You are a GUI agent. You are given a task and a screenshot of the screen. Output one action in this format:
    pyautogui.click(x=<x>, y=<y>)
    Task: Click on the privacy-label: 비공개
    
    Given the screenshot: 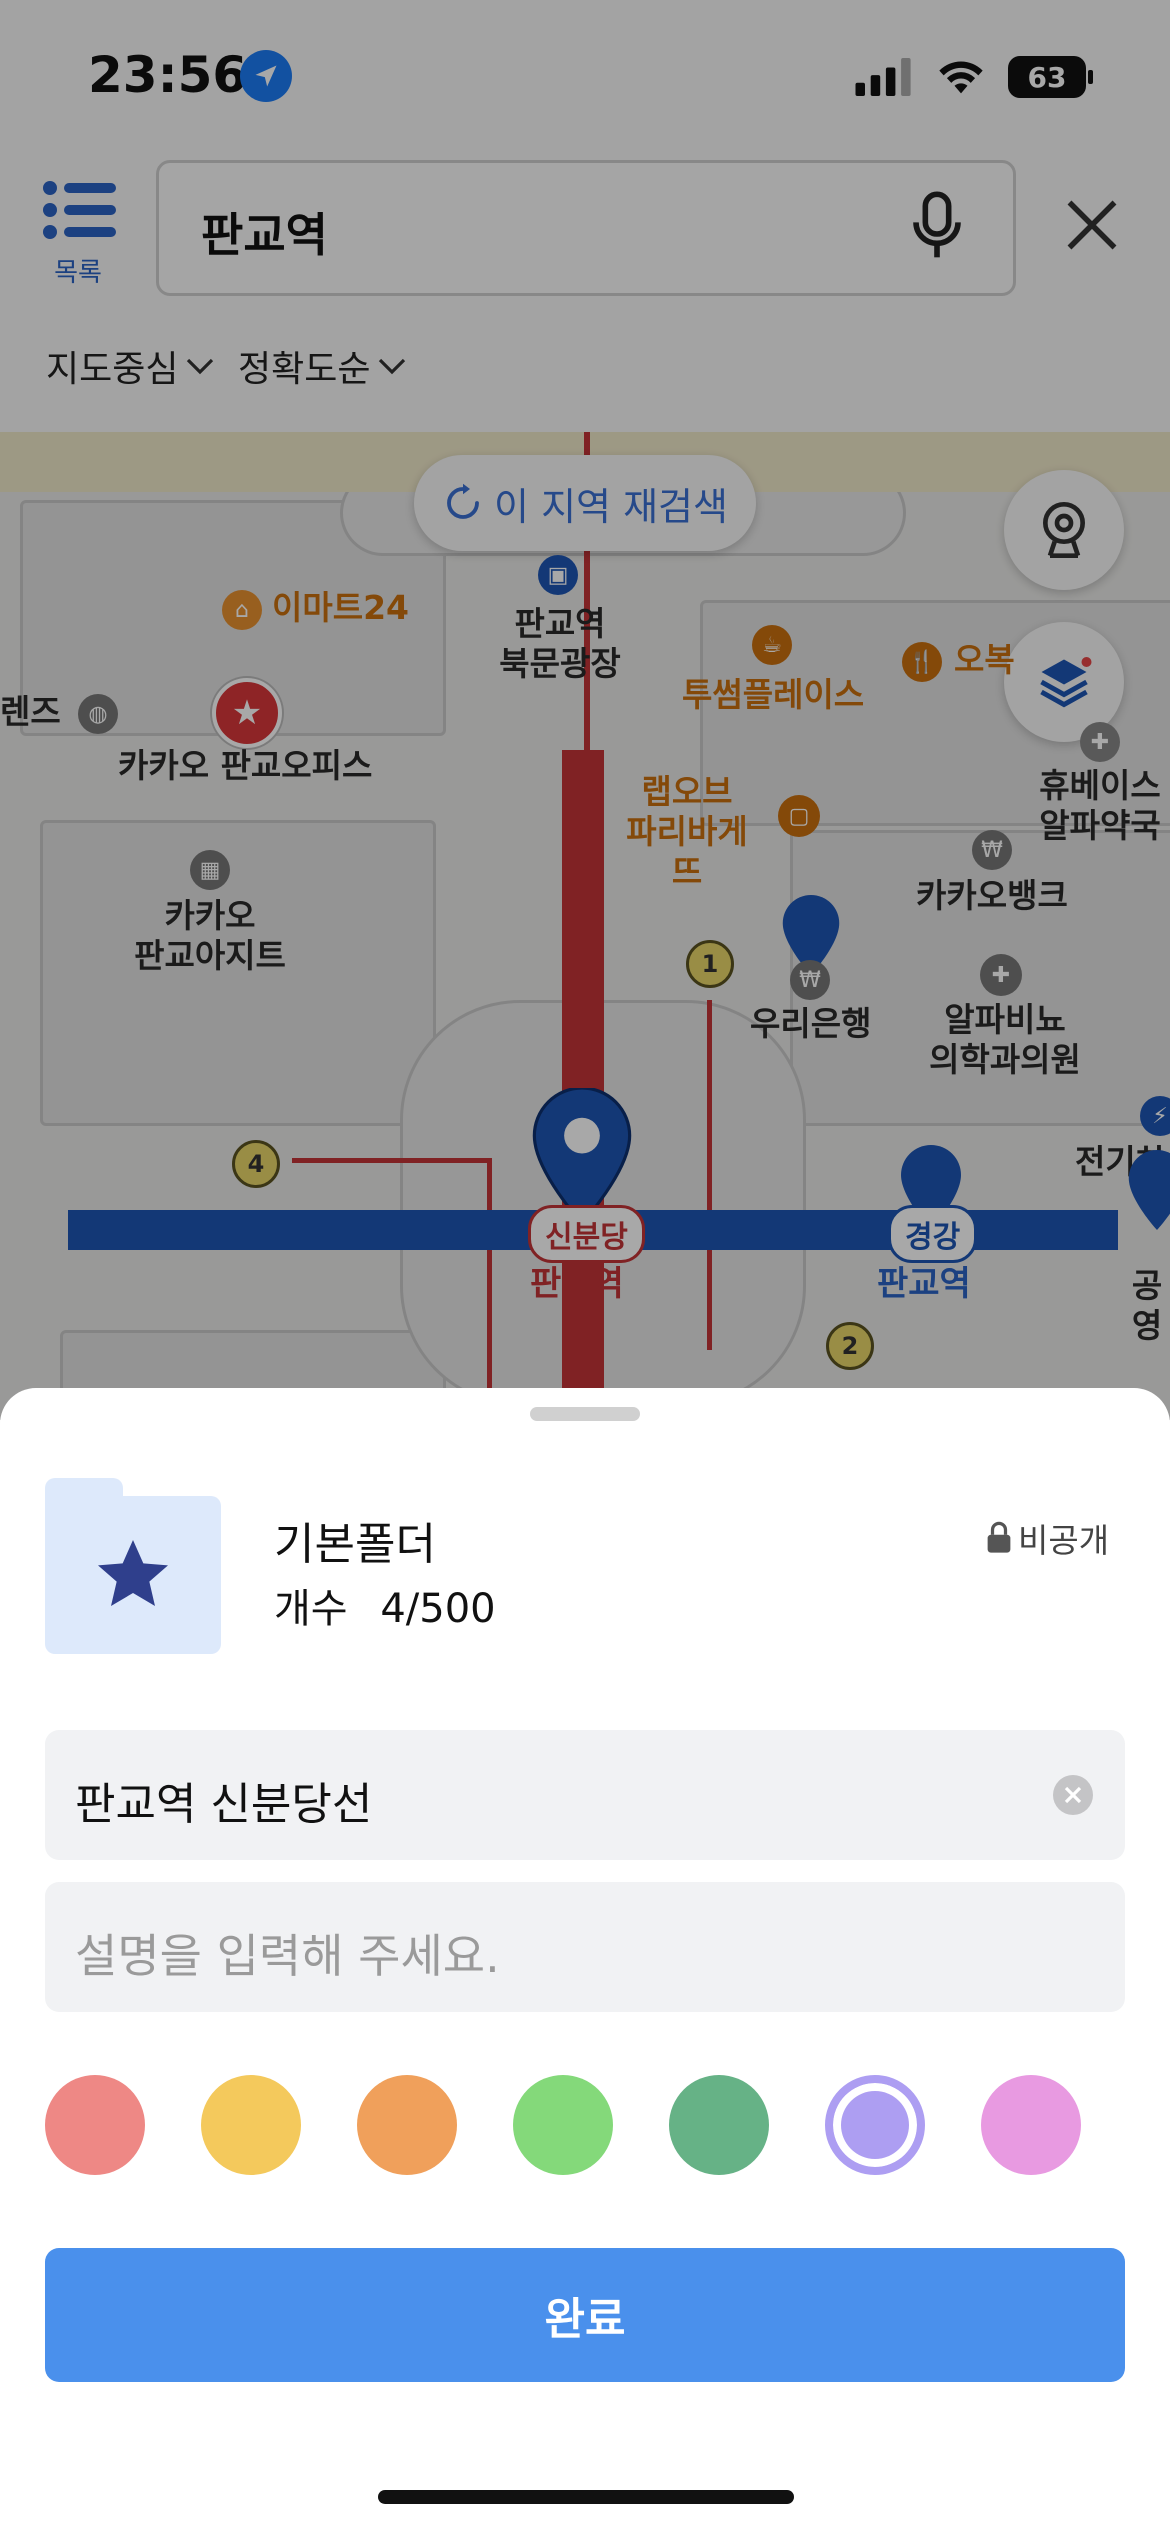 What is the action you would take?
    pyautogui.click(x=1064, y=1540)
    